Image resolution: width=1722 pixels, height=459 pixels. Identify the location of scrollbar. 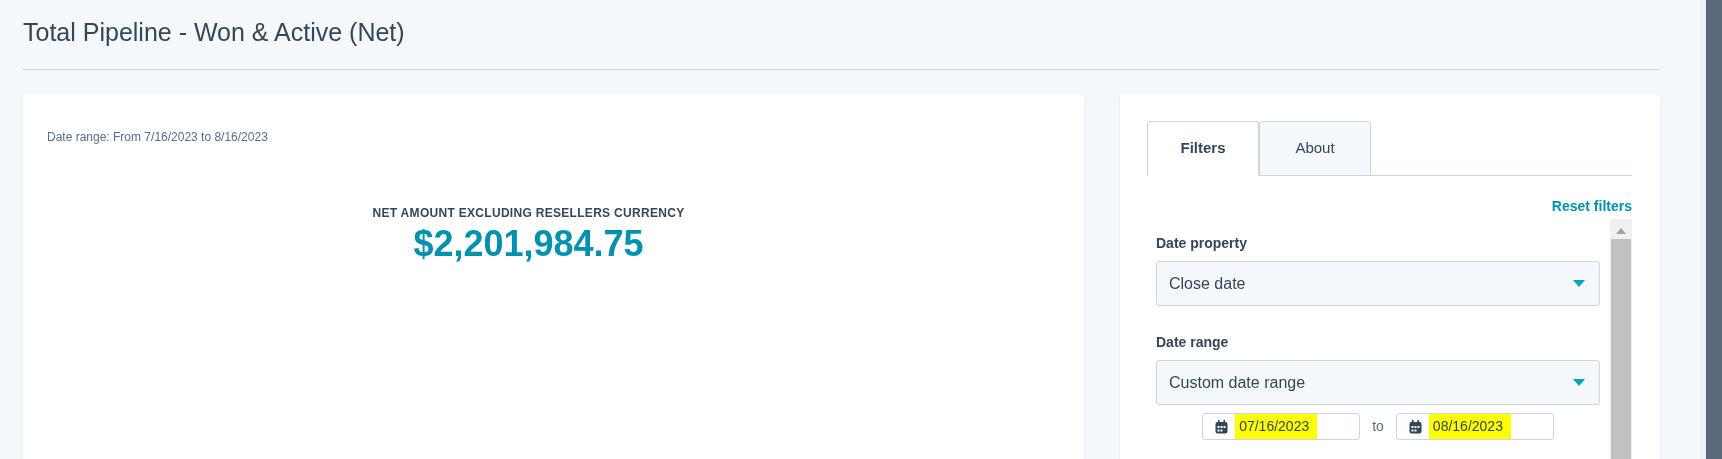
(1621, 339).